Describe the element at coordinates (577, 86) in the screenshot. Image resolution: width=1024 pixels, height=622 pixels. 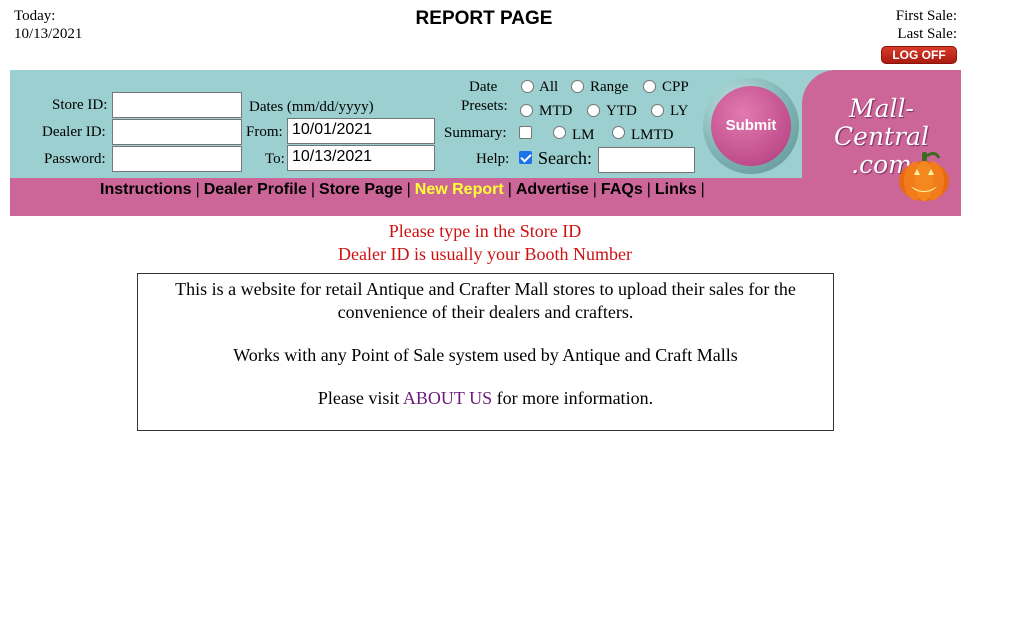
I see `preset-range-radio` at that location.